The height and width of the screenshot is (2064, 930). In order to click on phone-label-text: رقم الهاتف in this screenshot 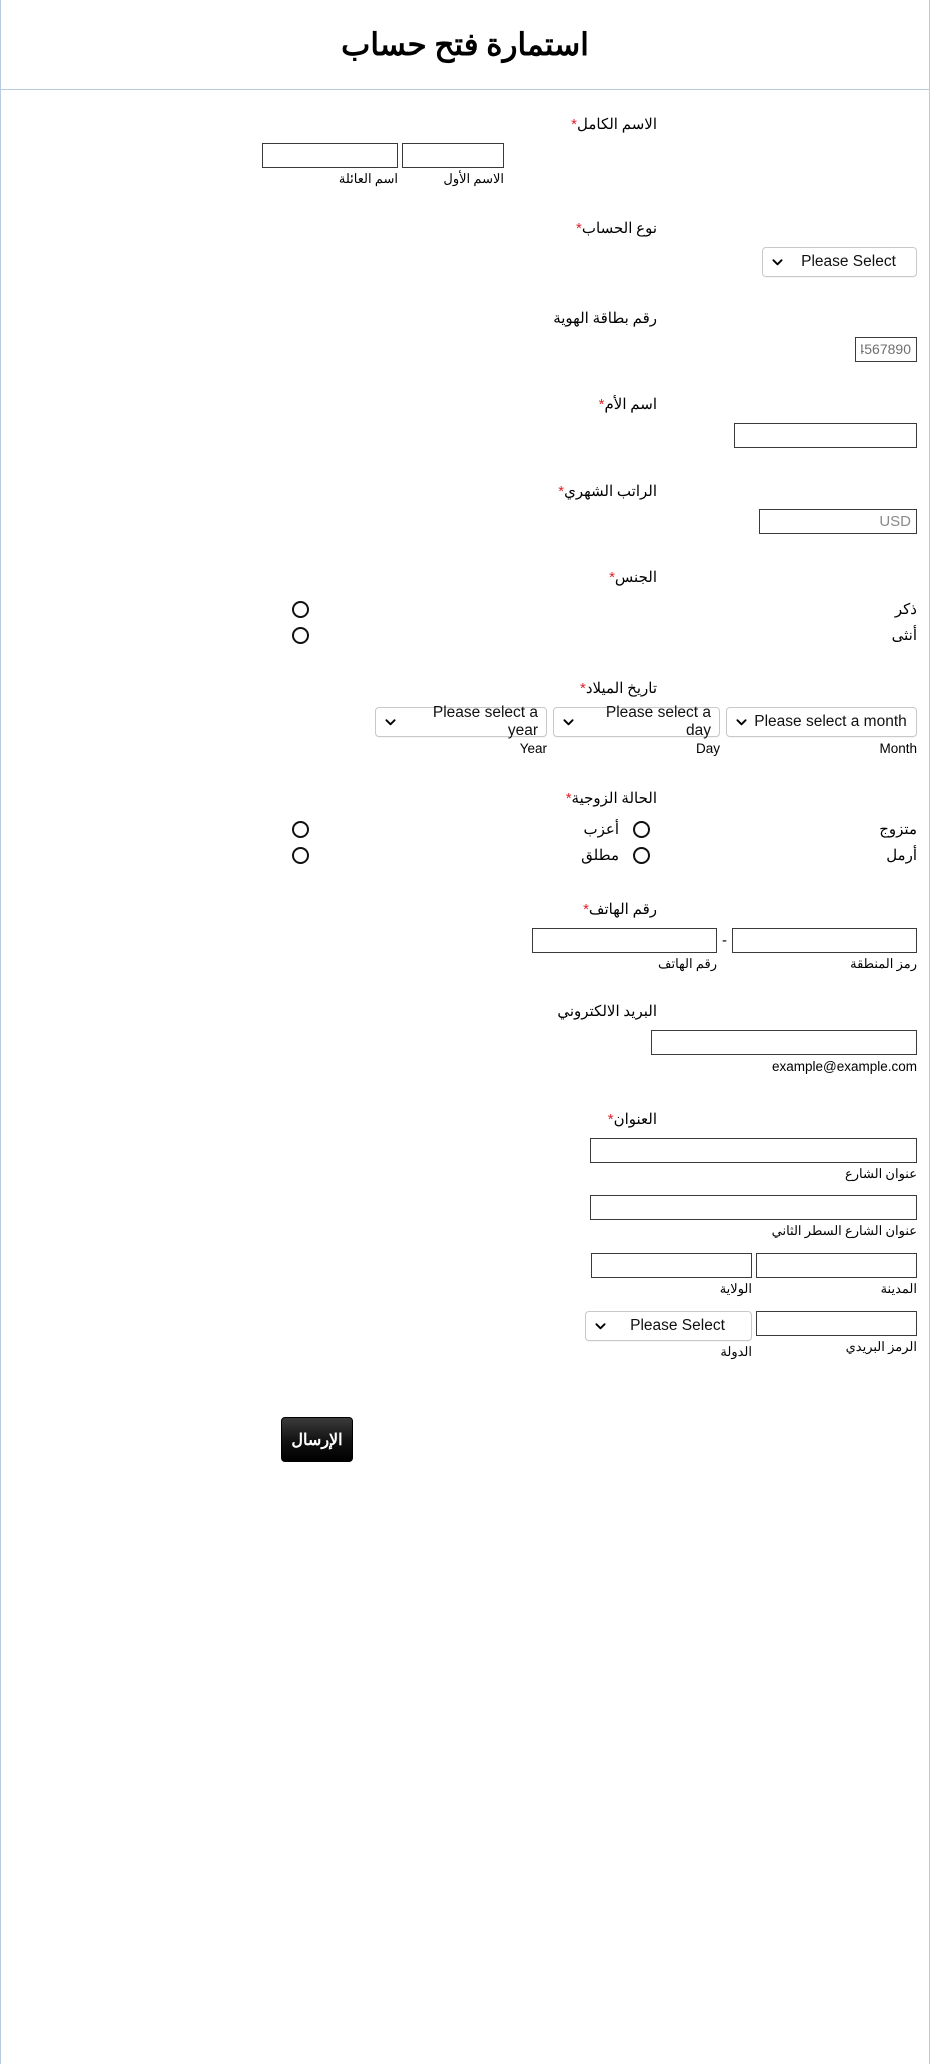, I will do `click(622, 909)`.